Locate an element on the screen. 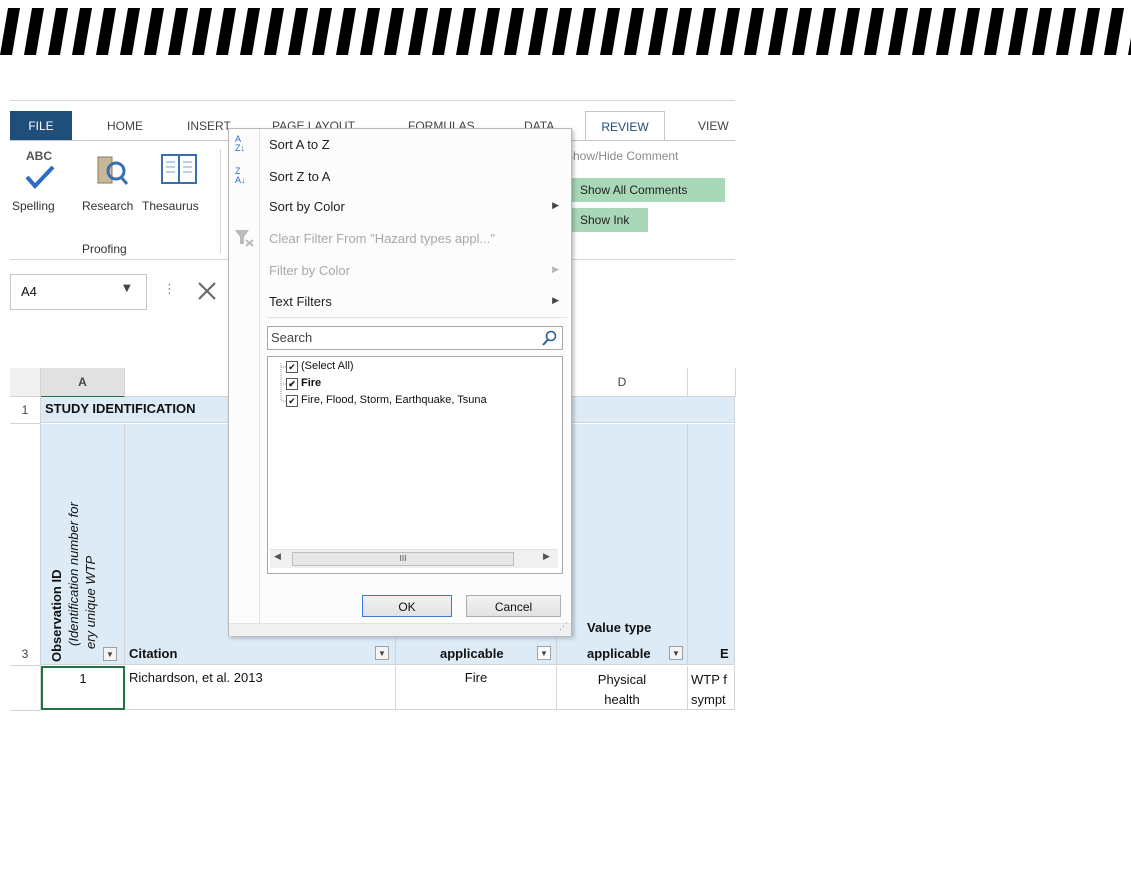 Image resolution: width=1131 pixels, height=884 pixels. cancel-button: Cancel is located at coordinates (513, 606).